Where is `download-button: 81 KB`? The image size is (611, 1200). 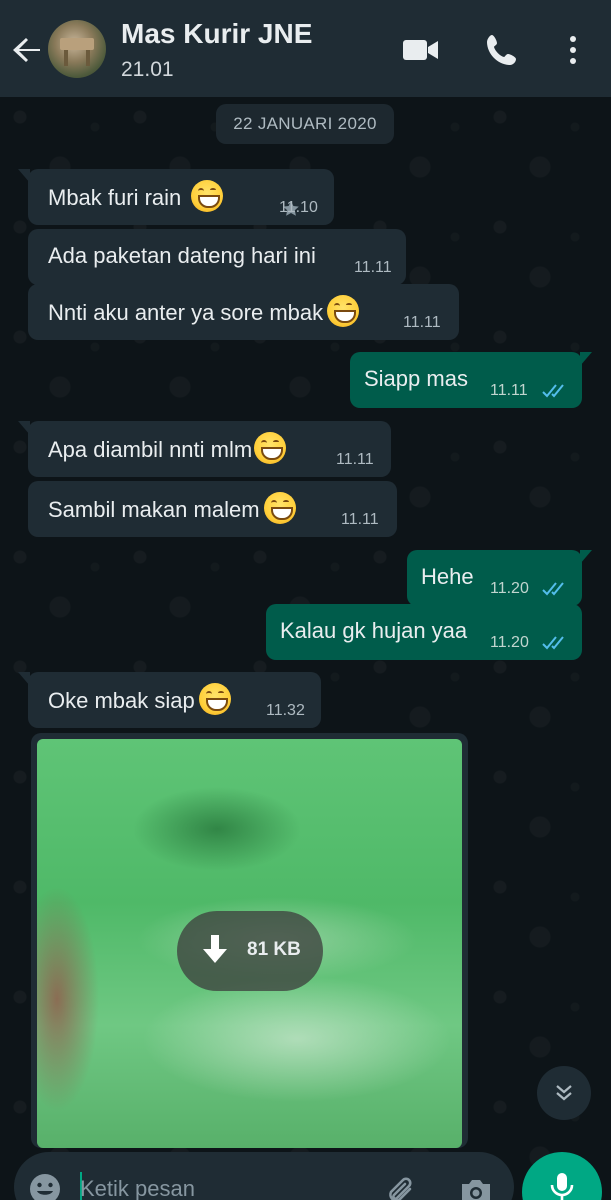 download-button: 81 KB is located at coordinates (250, 951).